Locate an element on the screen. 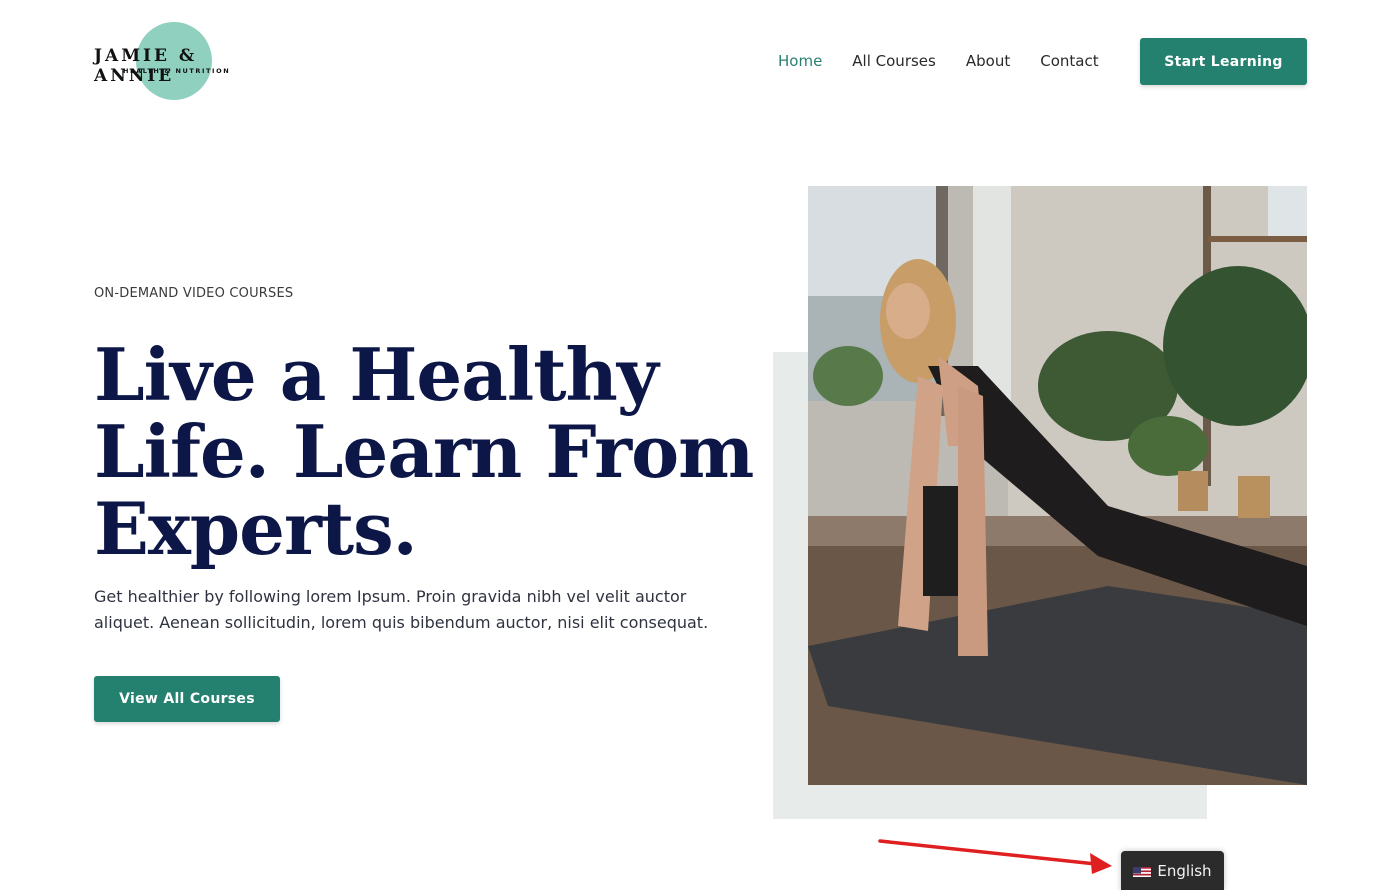 Image resolution: width=1400 pixels, height=890 pixels. us-flag-icon is located at coordinates (1142, 871).